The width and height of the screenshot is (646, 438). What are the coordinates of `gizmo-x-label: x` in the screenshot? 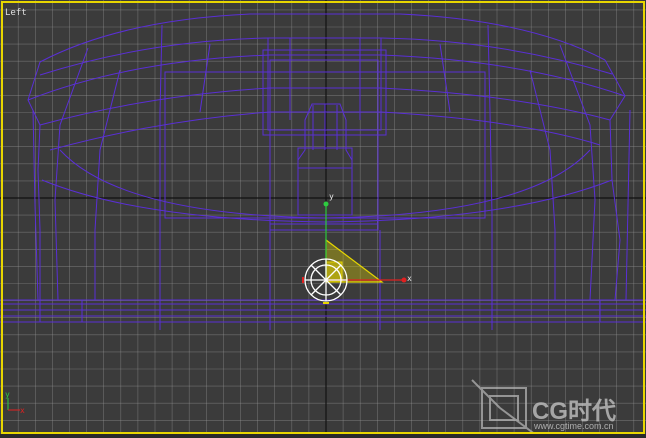 It's located at (409, 278).